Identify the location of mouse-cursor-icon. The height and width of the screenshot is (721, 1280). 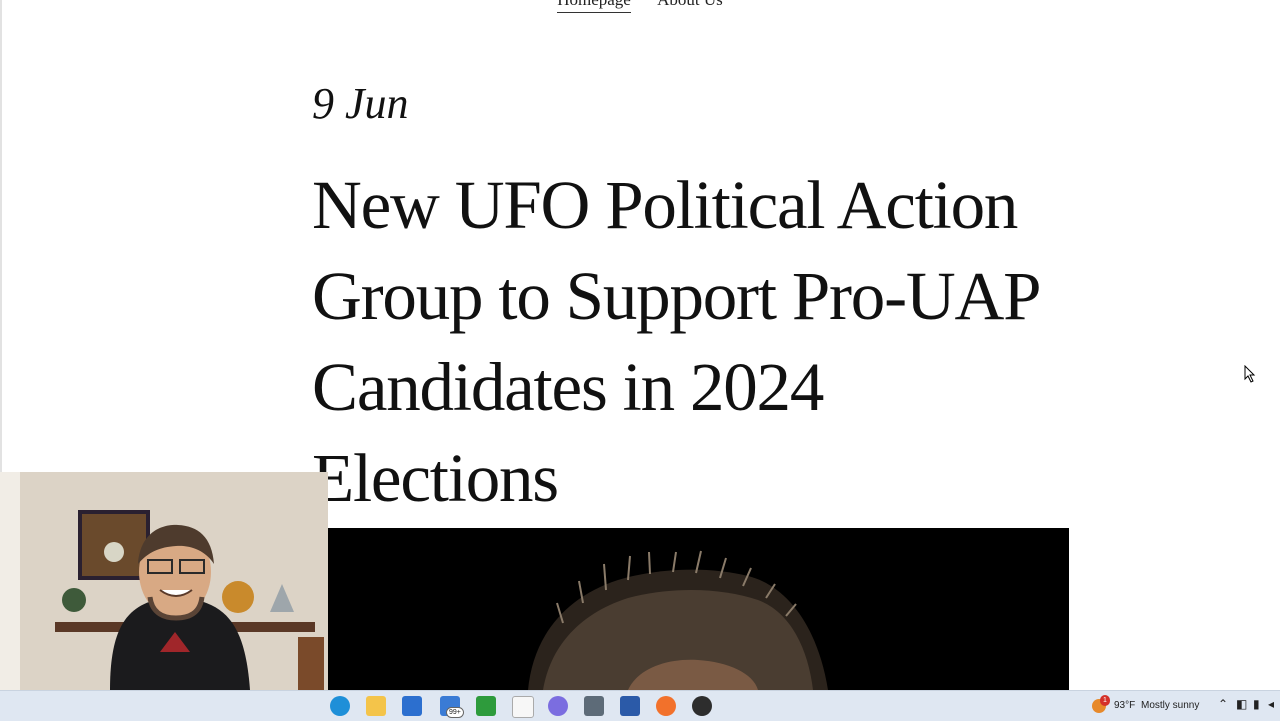
(1250, 374).